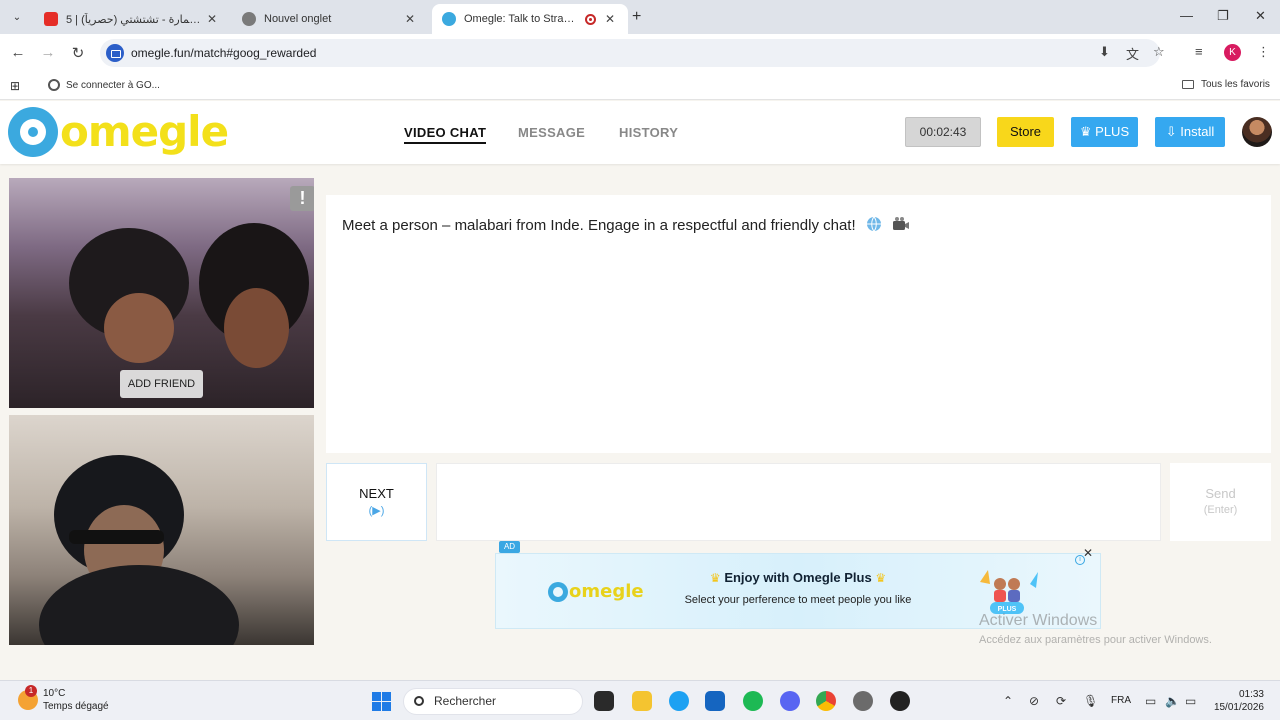 The height and width of the screenshot is (720, 1280). Describe the element at coordinates (1251, 694) in the screenshot. I see `clock-time: 01:33` at that location.